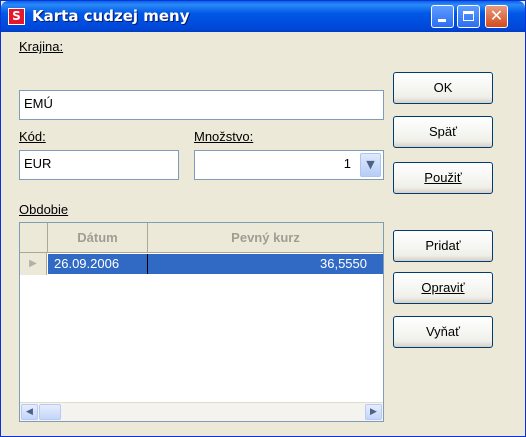 The image size is (526, 437). I want to click on arrow-left-icon: ◀, so click(29, 412).